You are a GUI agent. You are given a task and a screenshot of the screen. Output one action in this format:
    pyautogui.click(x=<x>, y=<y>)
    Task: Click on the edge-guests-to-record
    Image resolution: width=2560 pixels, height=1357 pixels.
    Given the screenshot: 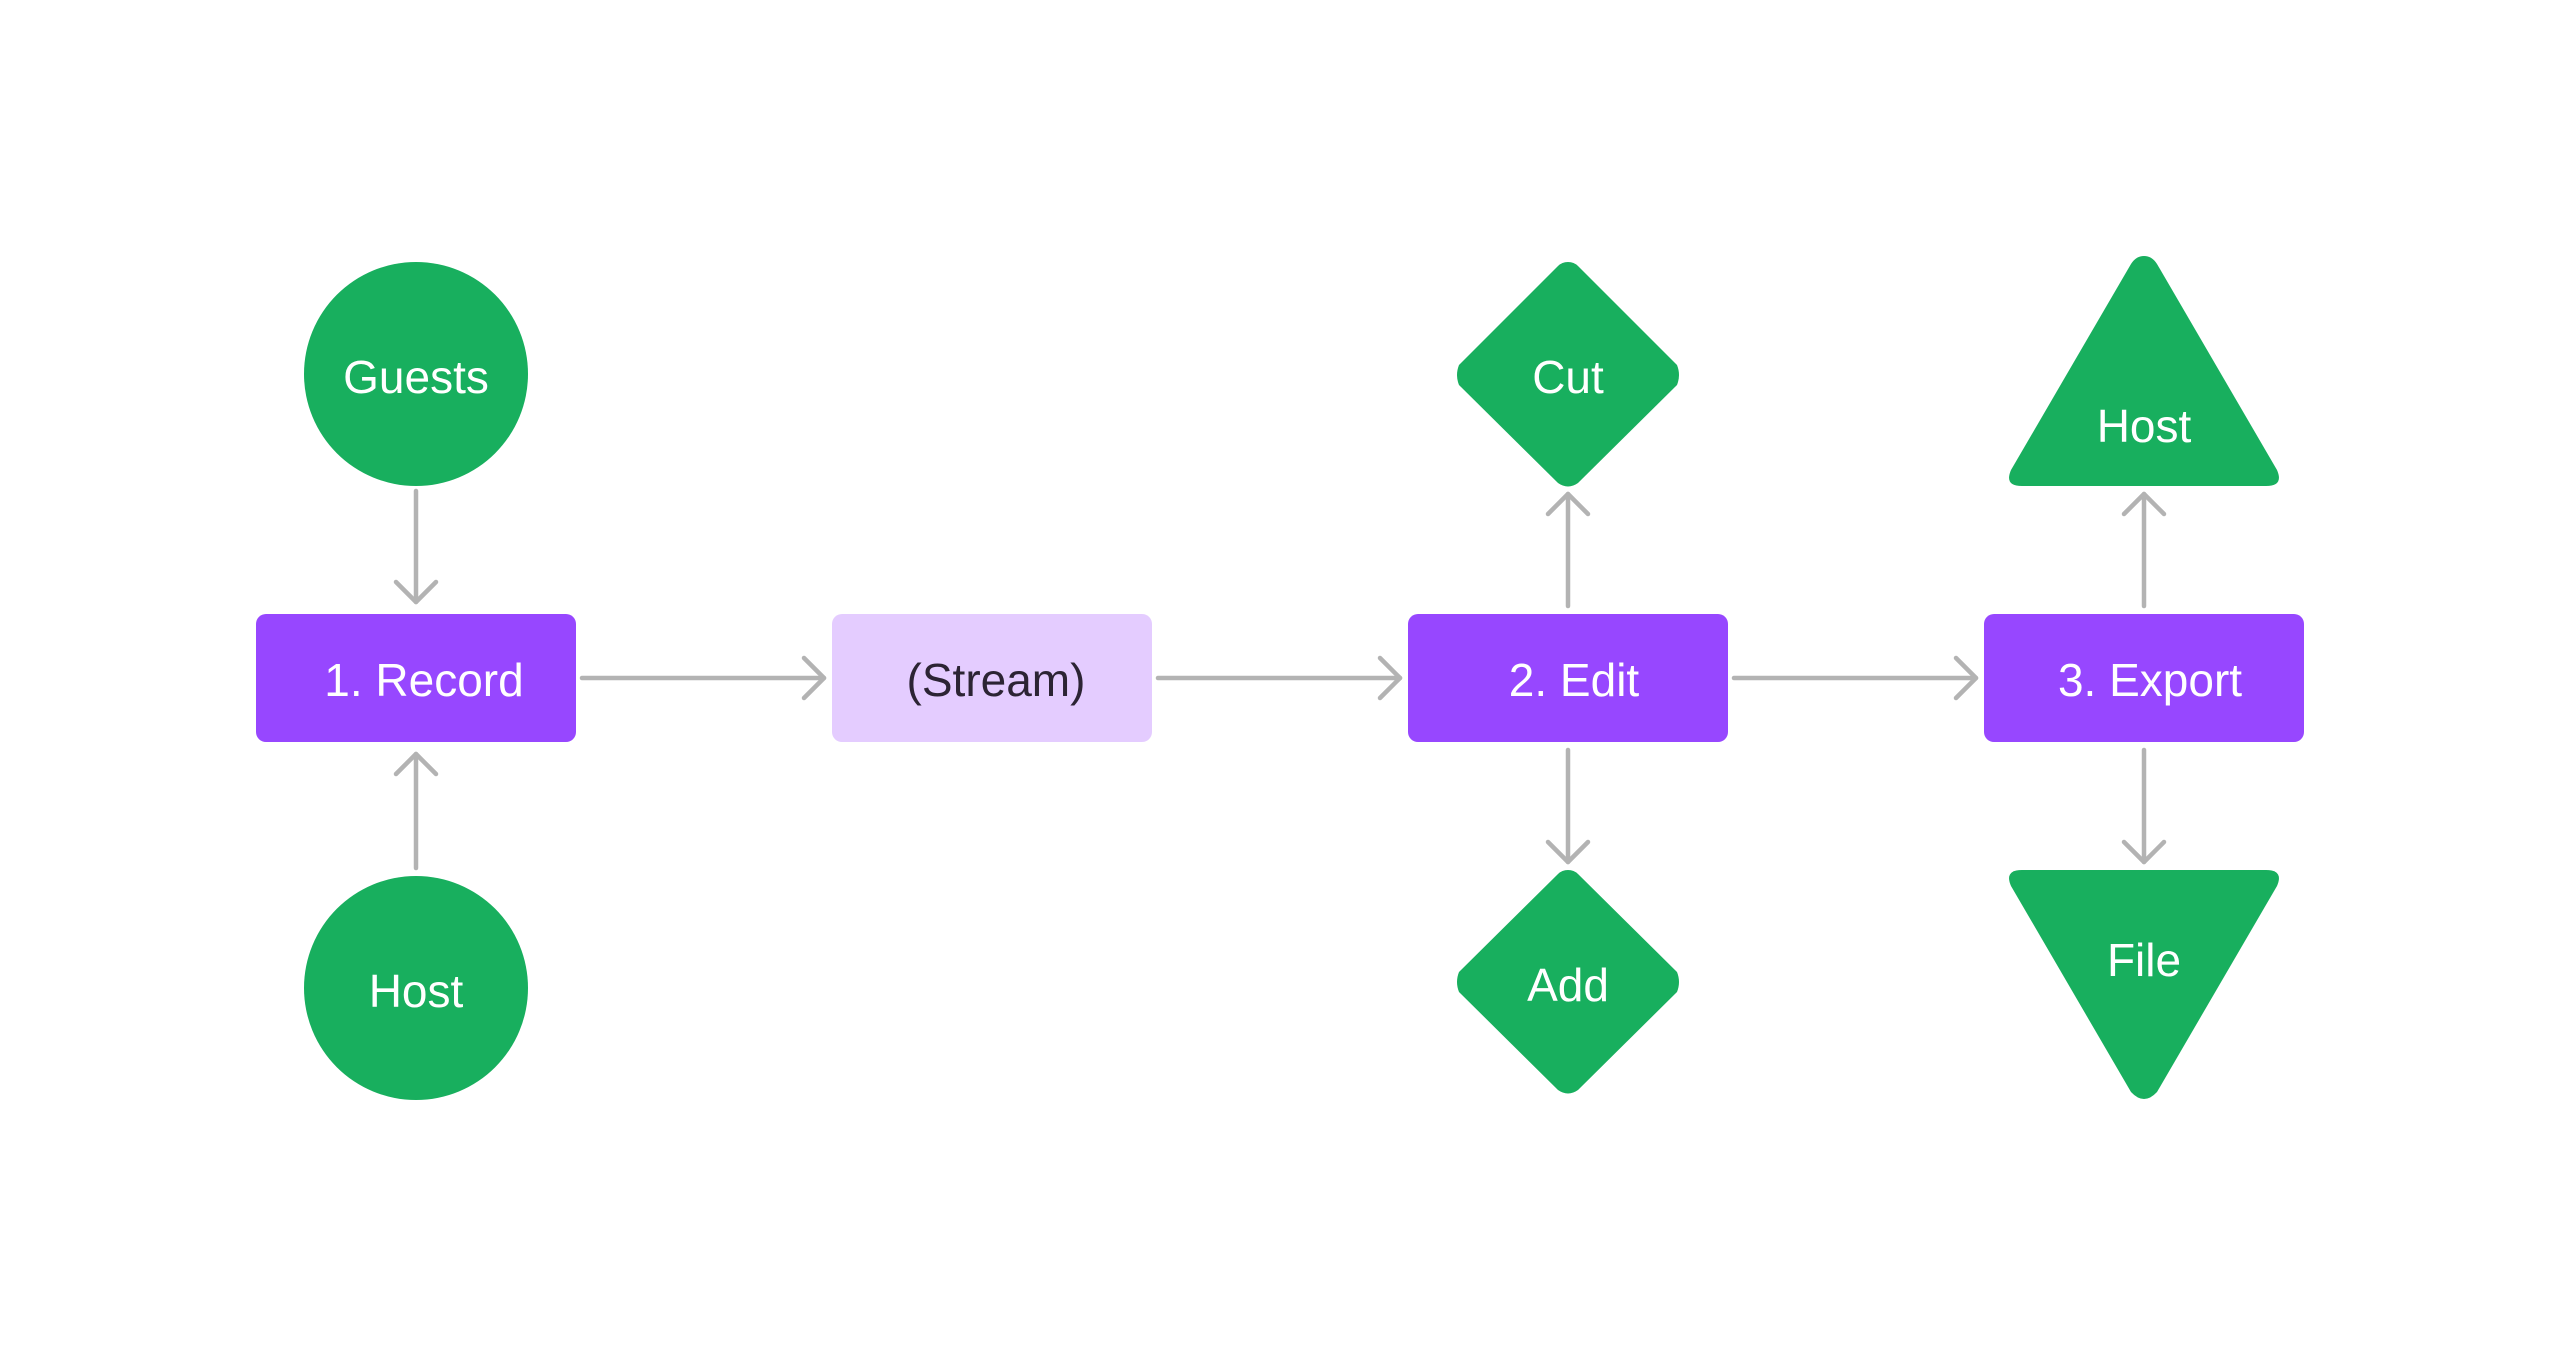 What is the action you would take?
    pyautogui.click(x=416, y=546)
    